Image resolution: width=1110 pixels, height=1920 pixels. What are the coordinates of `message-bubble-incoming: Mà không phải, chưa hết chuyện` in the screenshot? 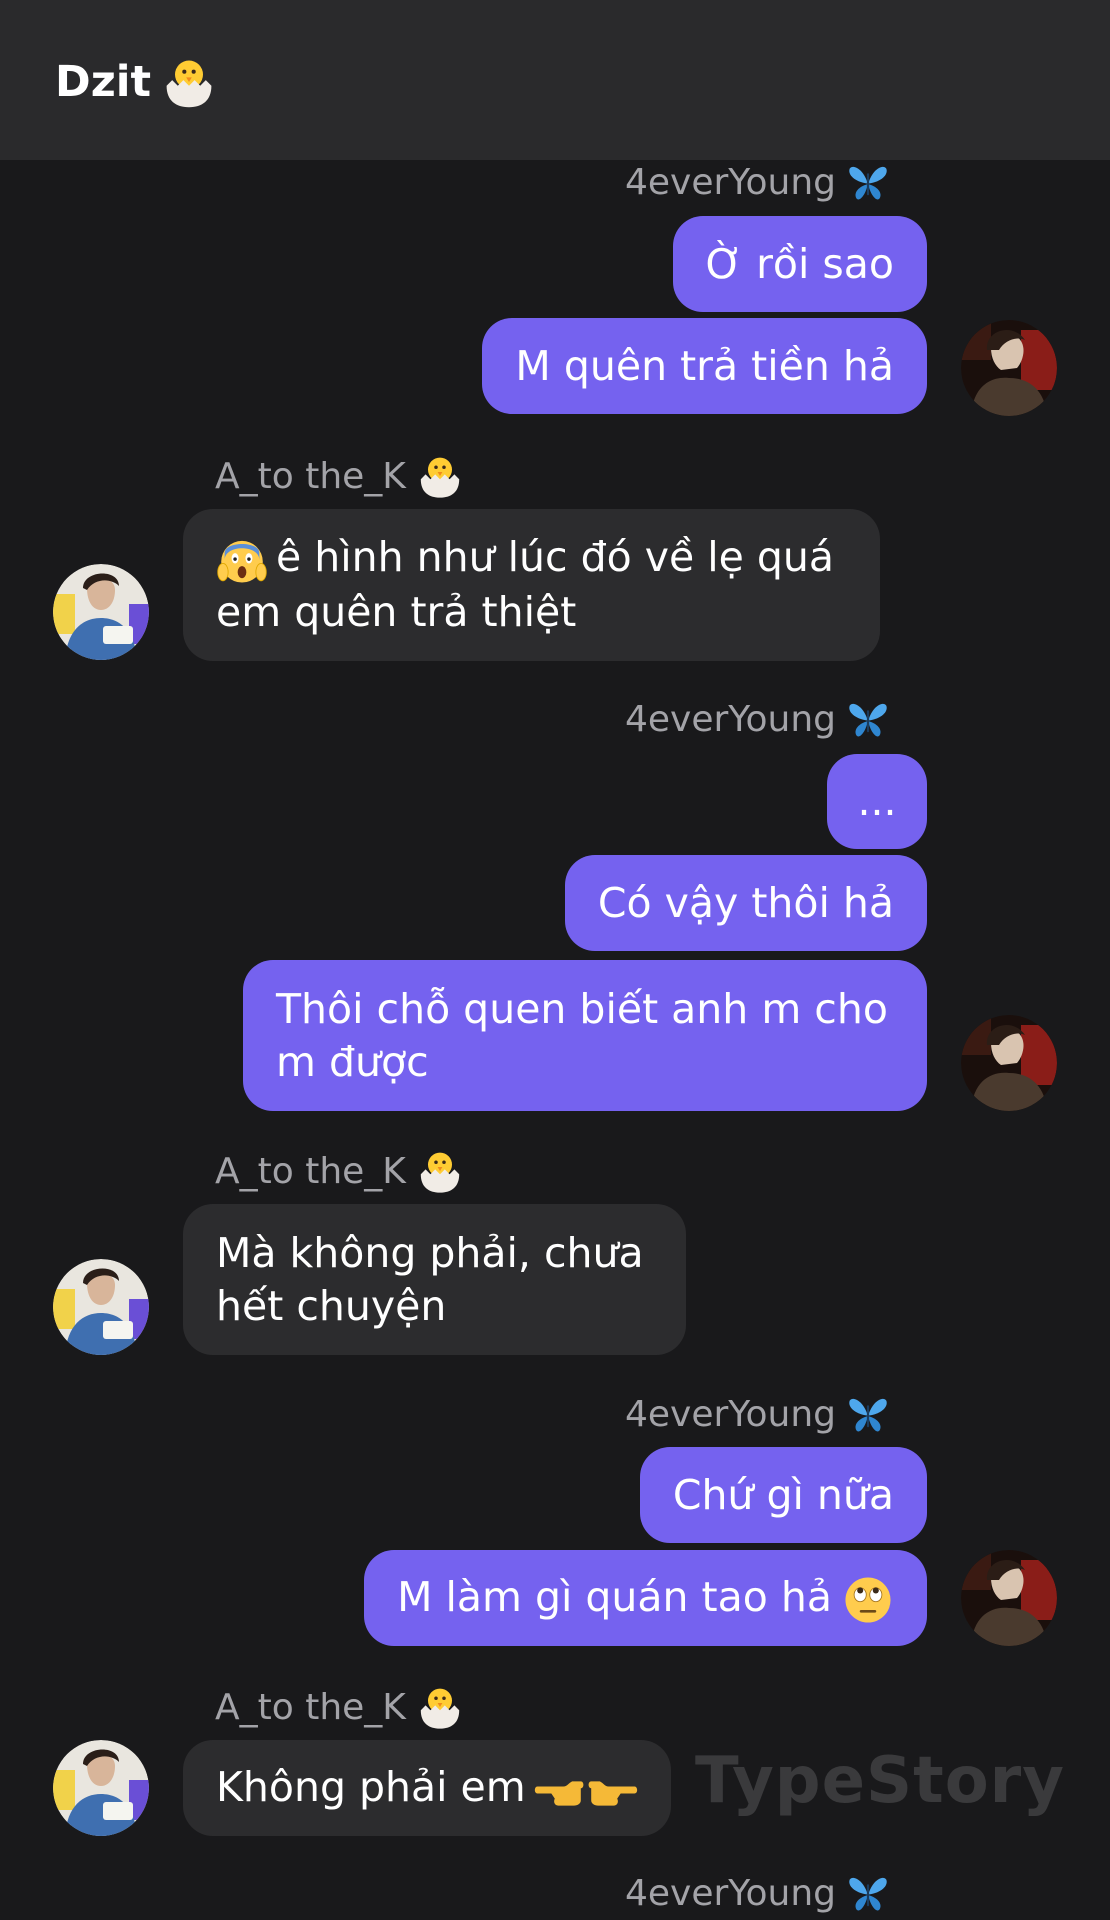 It's located at (434, 1279).